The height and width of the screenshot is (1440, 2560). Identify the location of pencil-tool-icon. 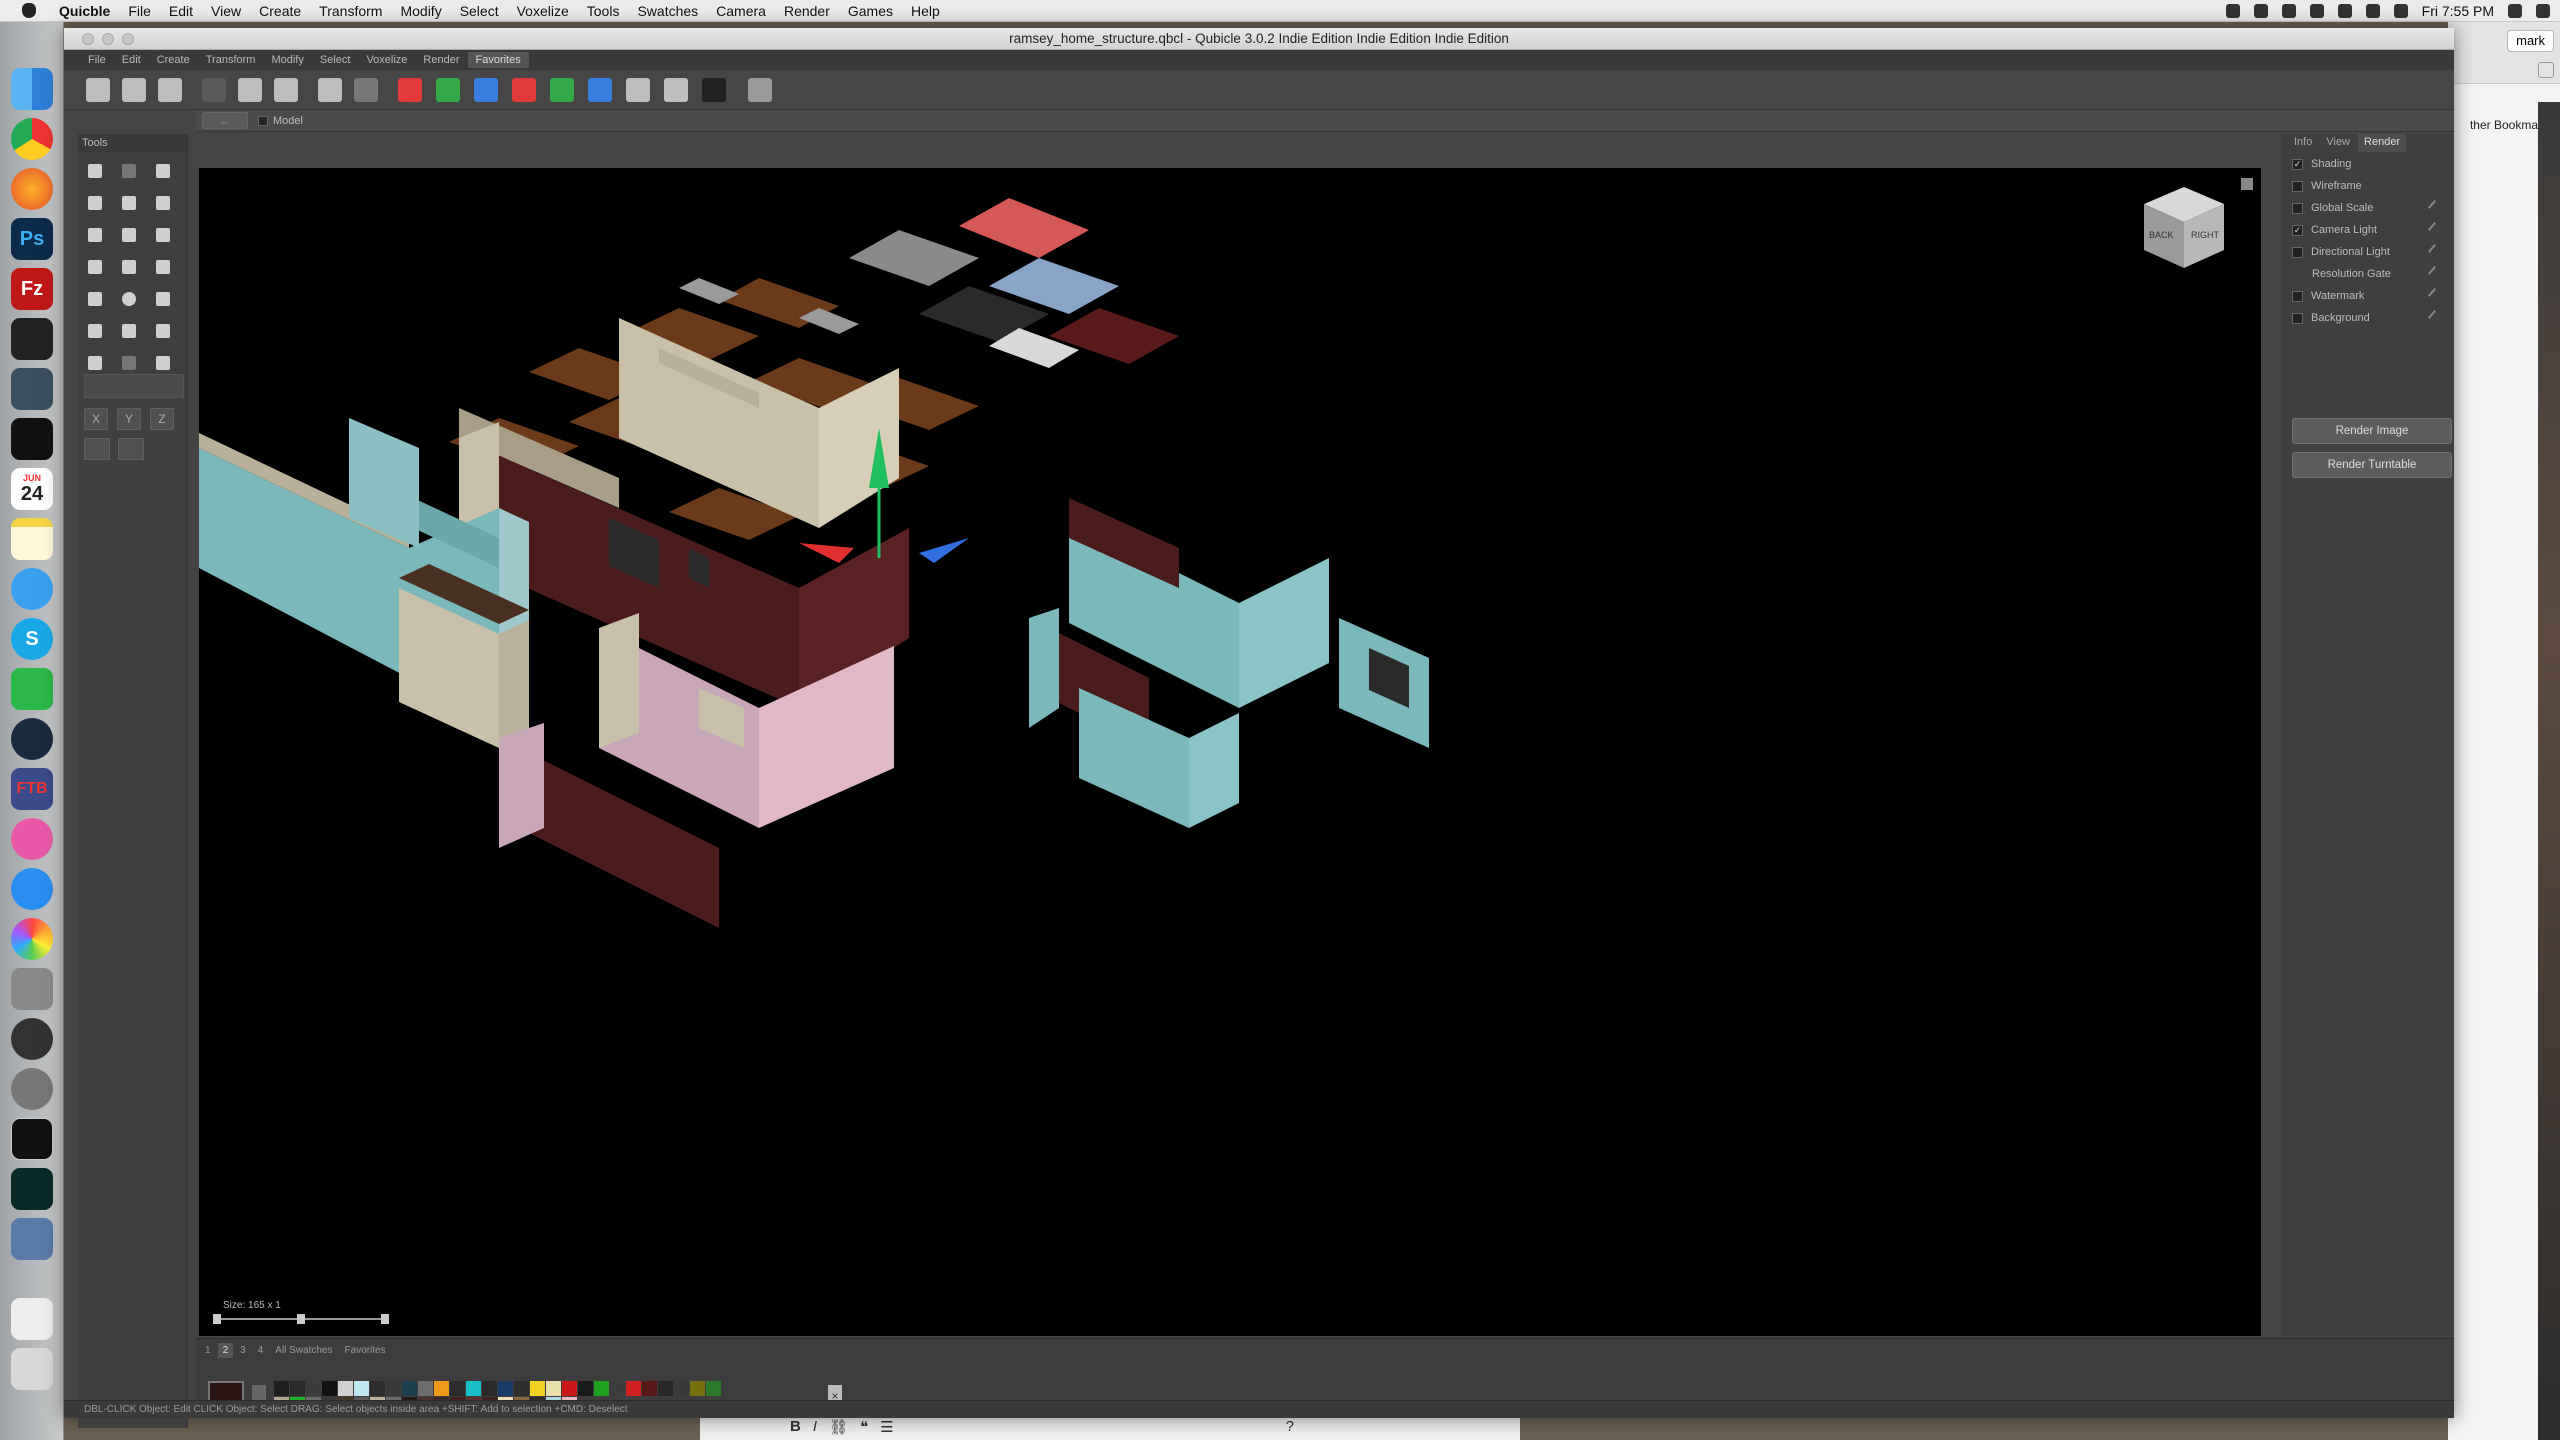
(95, 203).